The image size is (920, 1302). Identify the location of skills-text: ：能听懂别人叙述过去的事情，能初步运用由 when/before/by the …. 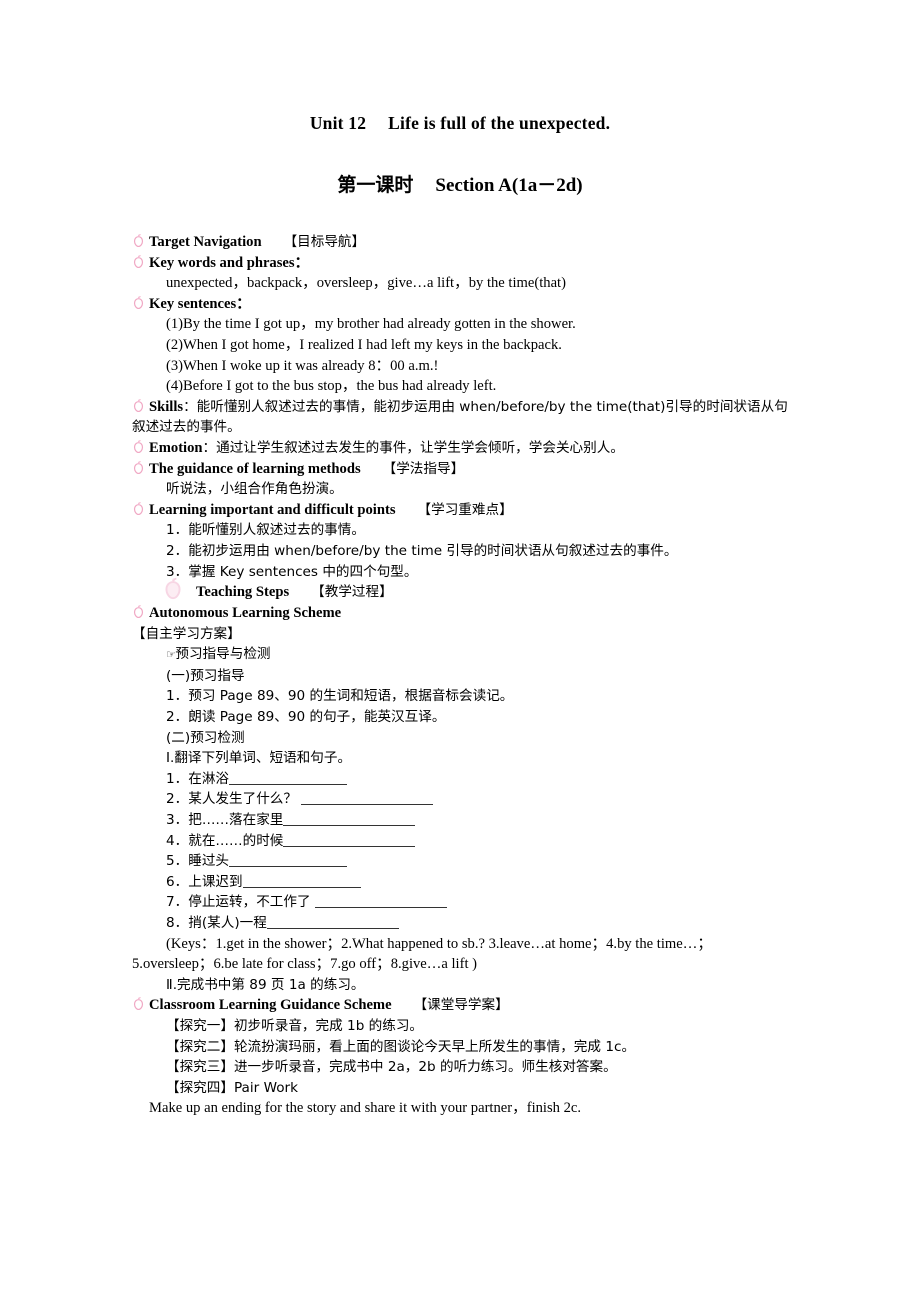
(460, 417).